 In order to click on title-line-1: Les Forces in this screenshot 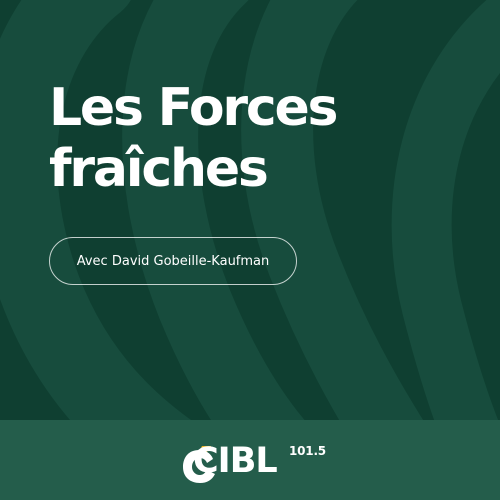, I will do `click(193, 108)`.